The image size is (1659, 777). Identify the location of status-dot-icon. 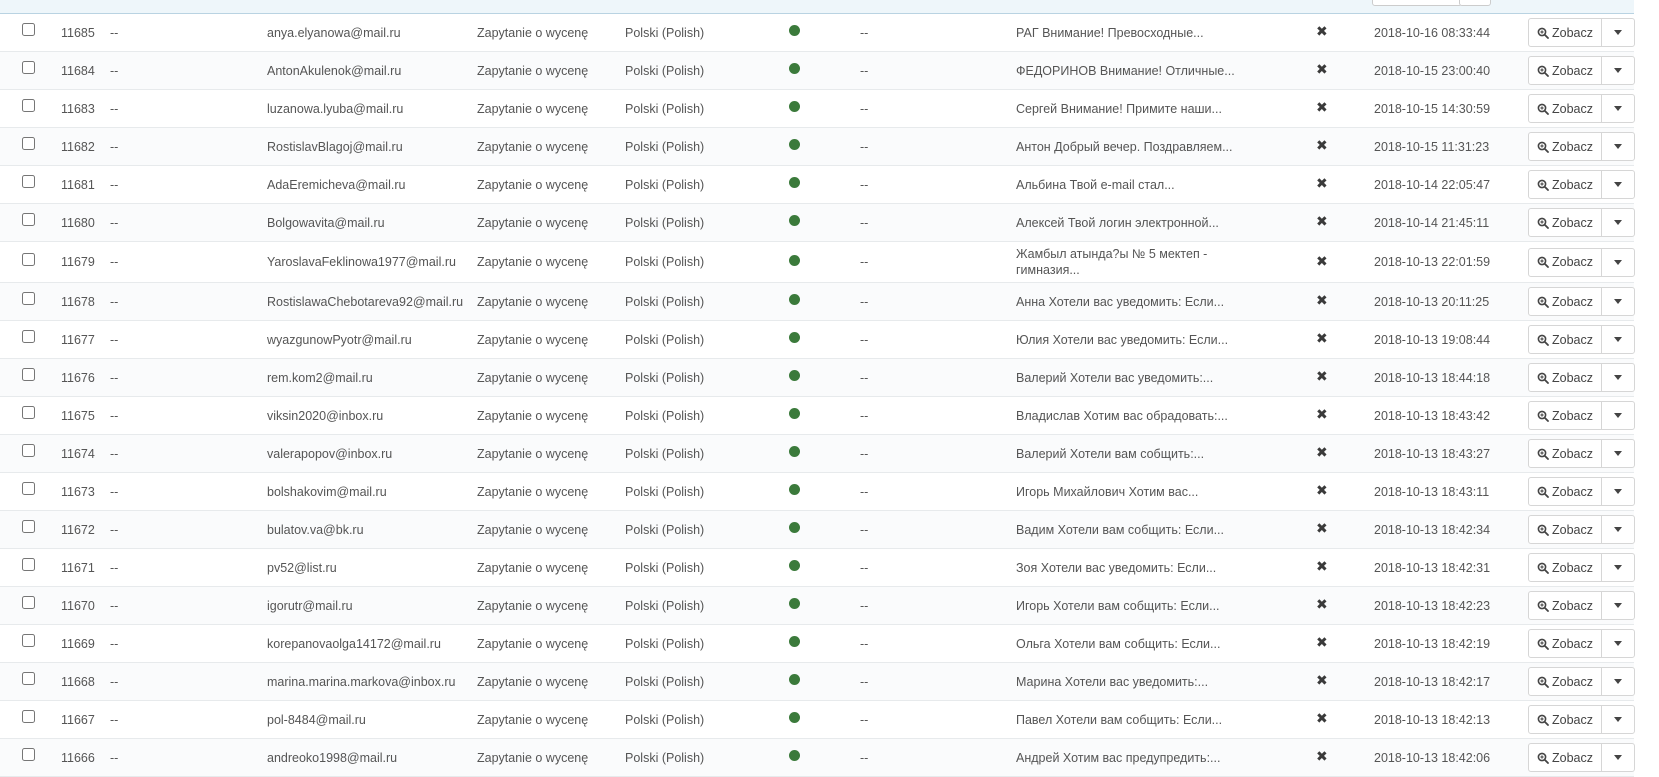
(794, 679).